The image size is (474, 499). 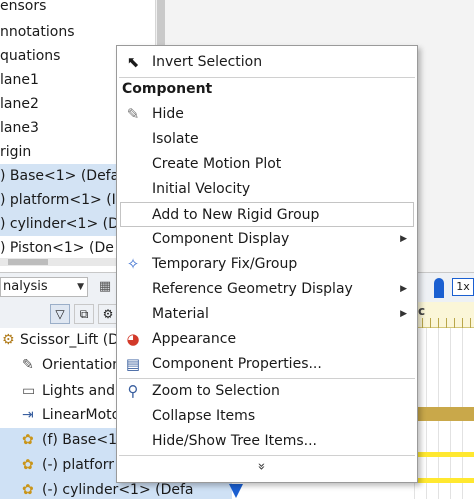 What do you see at coordinates (463, 287) in the screenshot?
I see `playback-speed: 1x` at bounding box center [463, 287].